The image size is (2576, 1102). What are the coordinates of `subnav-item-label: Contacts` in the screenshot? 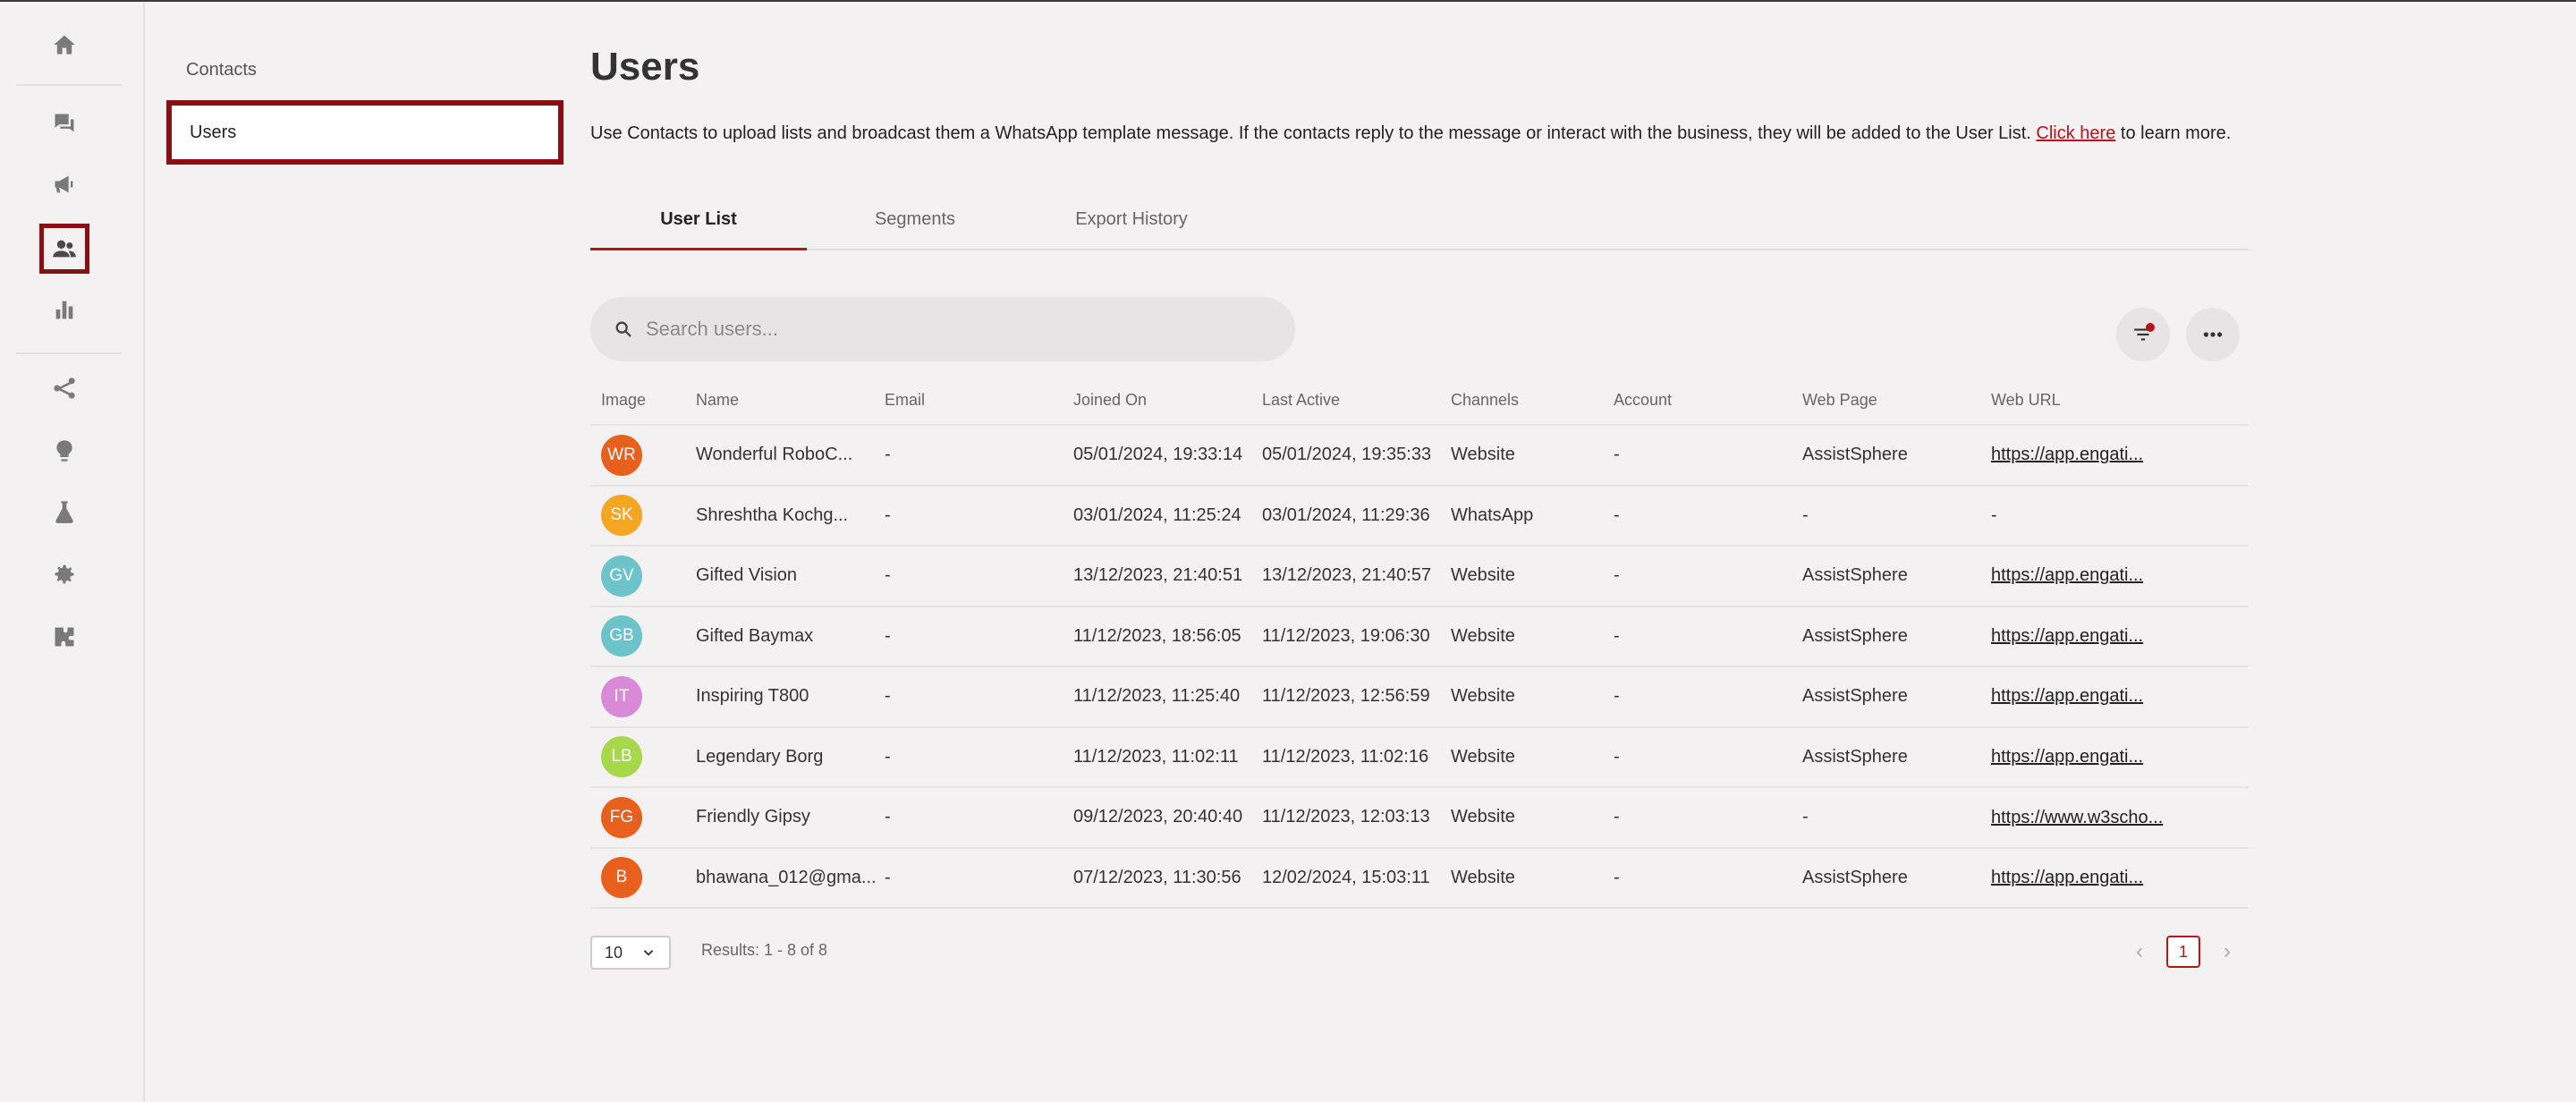 It's located at (221, 69).